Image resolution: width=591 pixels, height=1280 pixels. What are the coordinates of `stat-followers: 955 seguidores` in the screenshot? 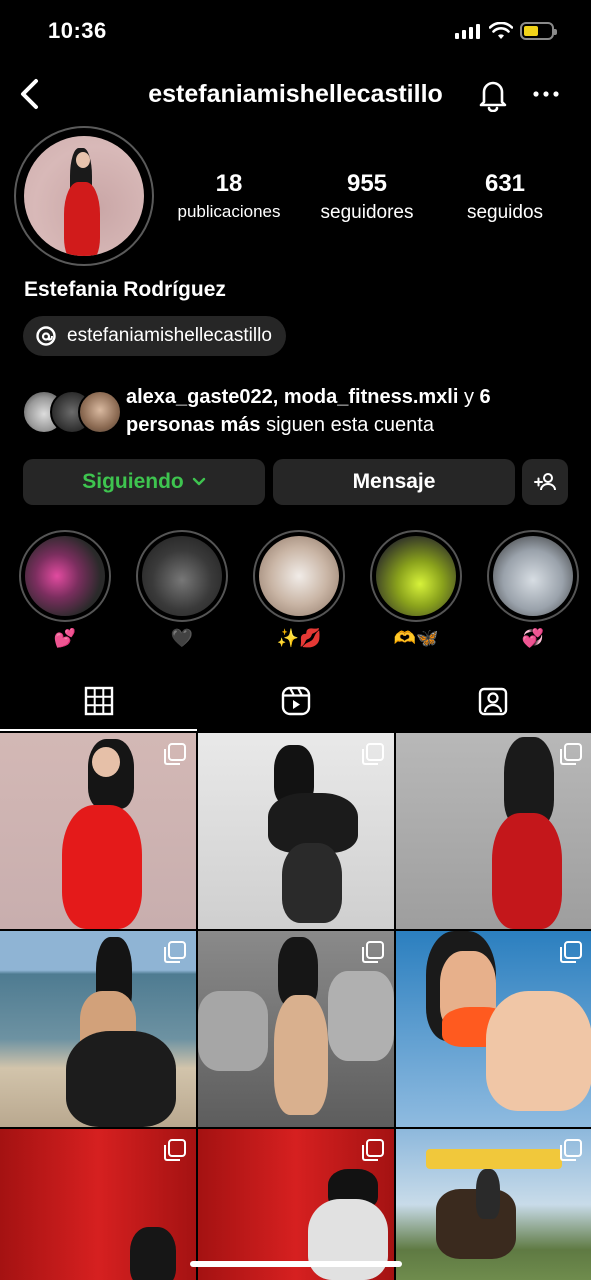 It's located at (367, 197).